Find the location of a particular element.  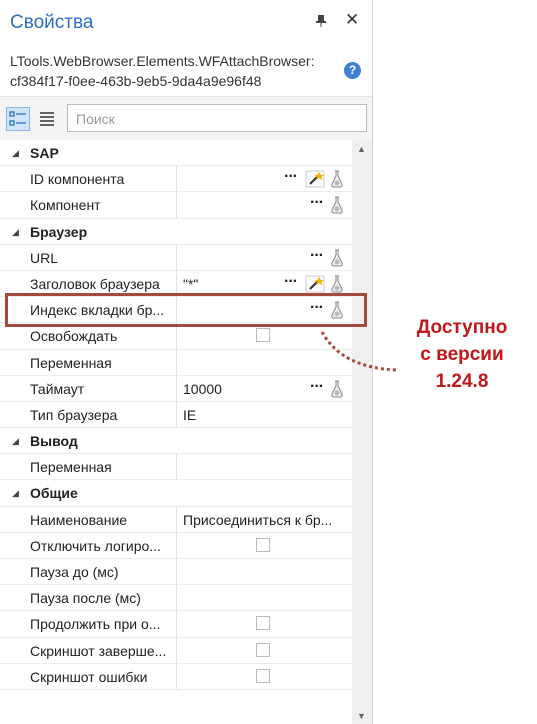

annotation-line-3: 1.24.8 is located at coordinates (462, 381).